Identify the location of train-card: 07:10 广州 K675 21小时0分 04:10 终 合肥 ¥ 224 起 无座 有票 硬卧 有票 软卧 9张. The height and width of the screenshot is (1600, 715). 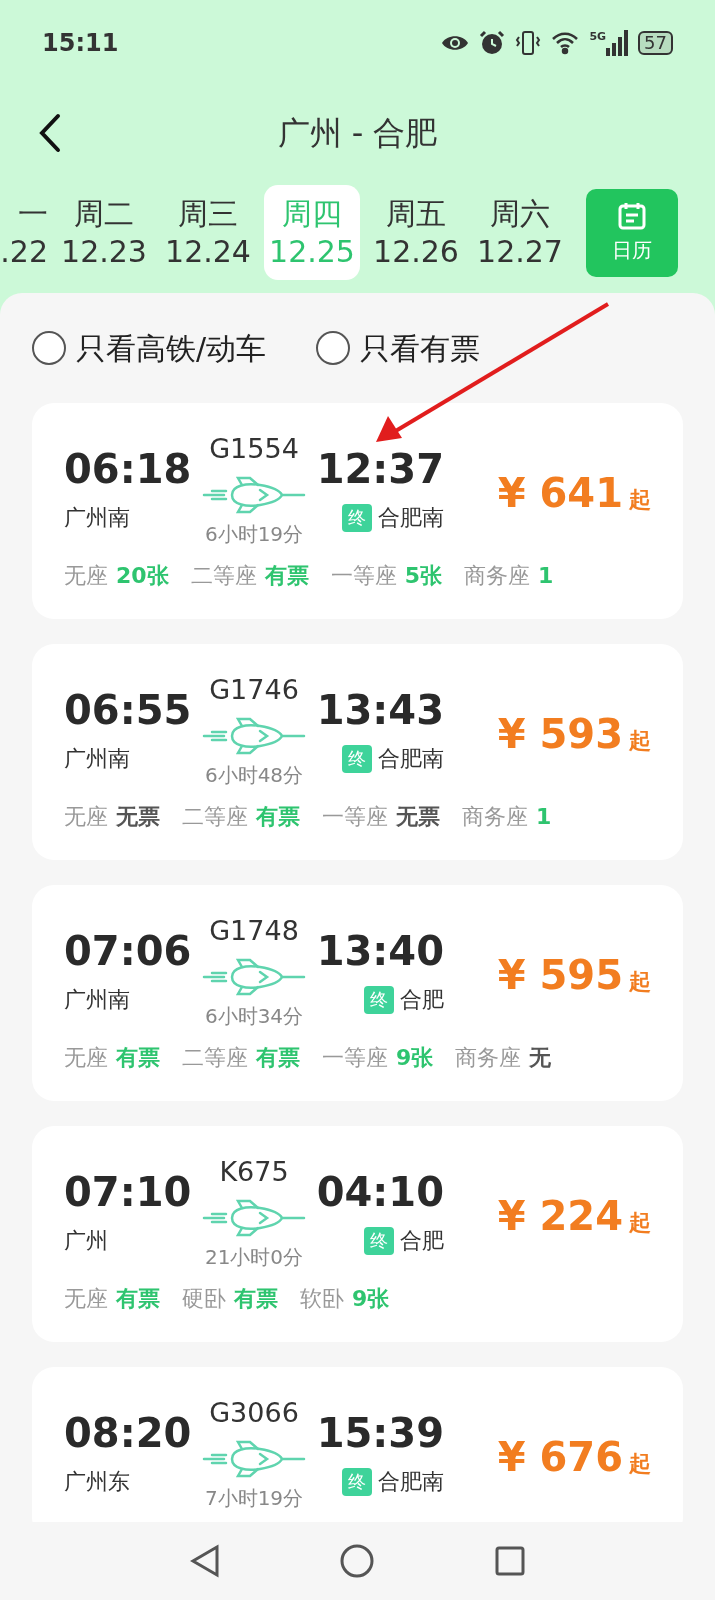
(357, 1234).